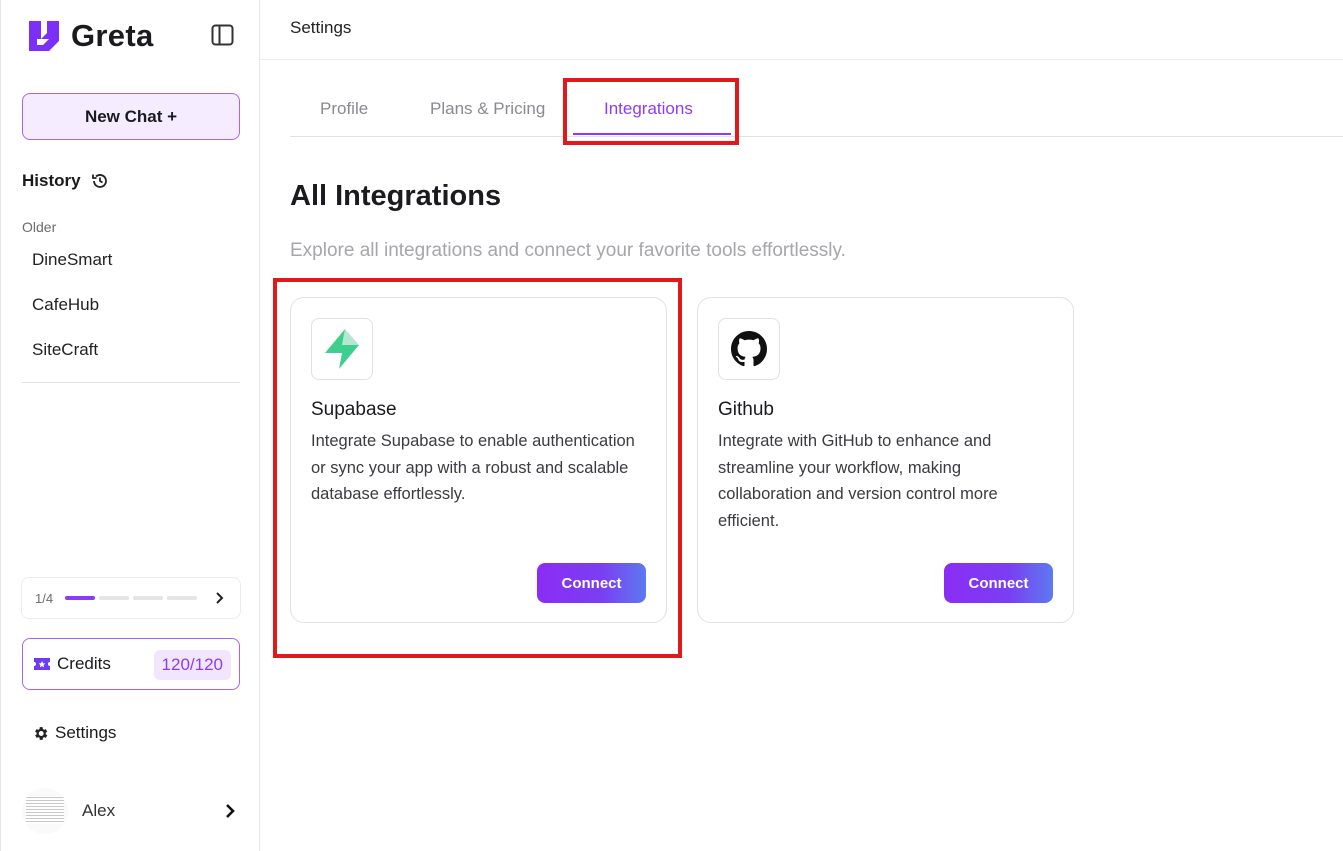 The image size is (1343, 851). I want to click on supabase-icon, so click(342, 349).